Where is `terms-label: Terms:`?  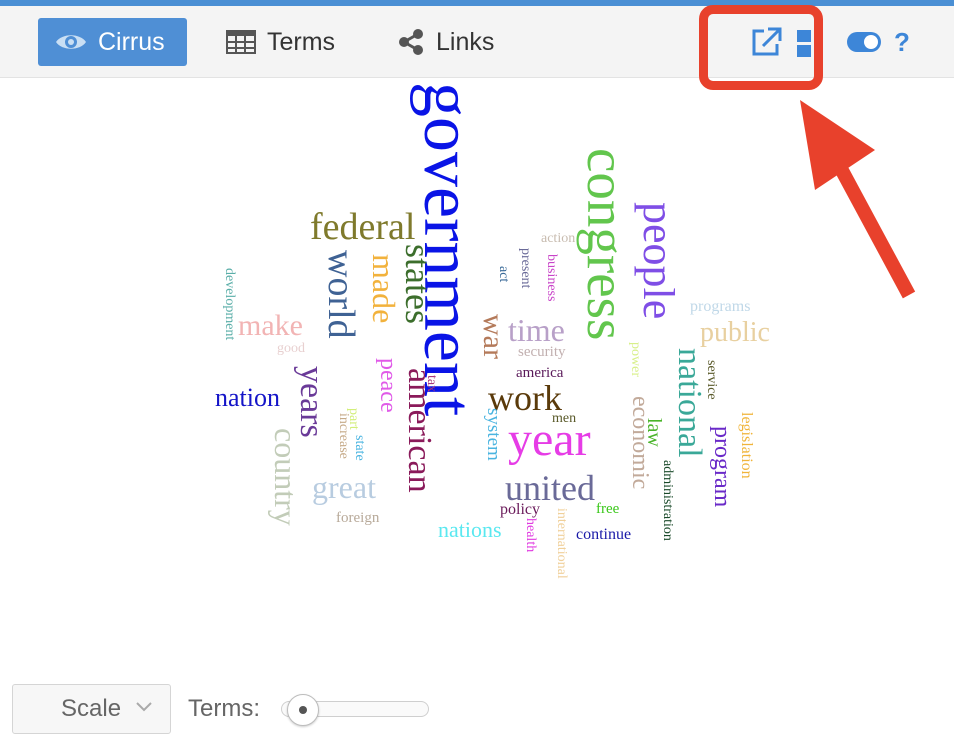 terms-label: Terms: is located at coordinates (224, 708).